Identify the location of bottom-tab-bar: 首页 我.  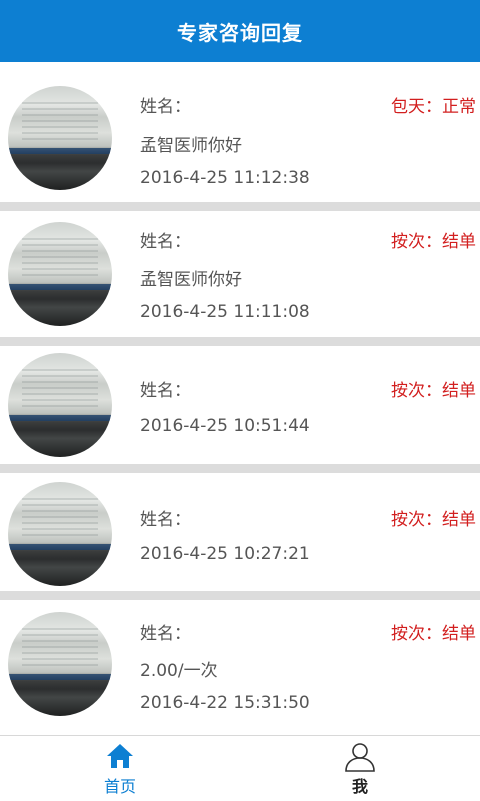
(240, 768).